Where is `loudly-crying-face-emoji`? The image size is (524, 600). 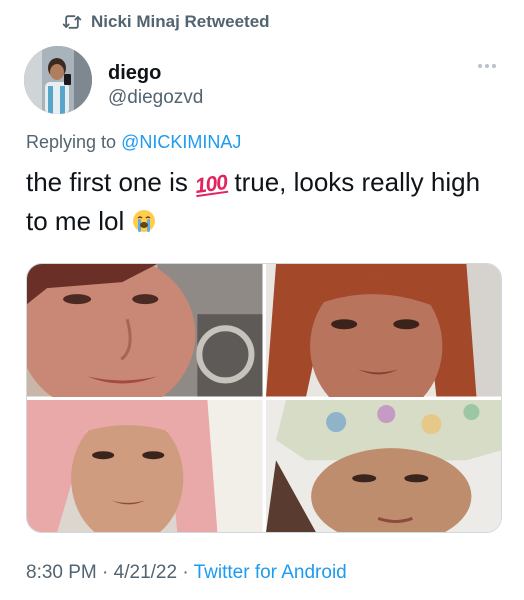 loudly-crying-face-emoji is located at coordinates (144, 219).